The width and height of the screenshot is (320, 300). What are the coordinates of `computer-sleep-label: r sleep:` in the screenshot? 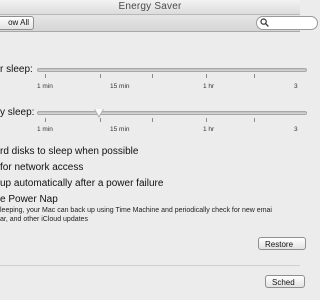 It's located at (16, 69).